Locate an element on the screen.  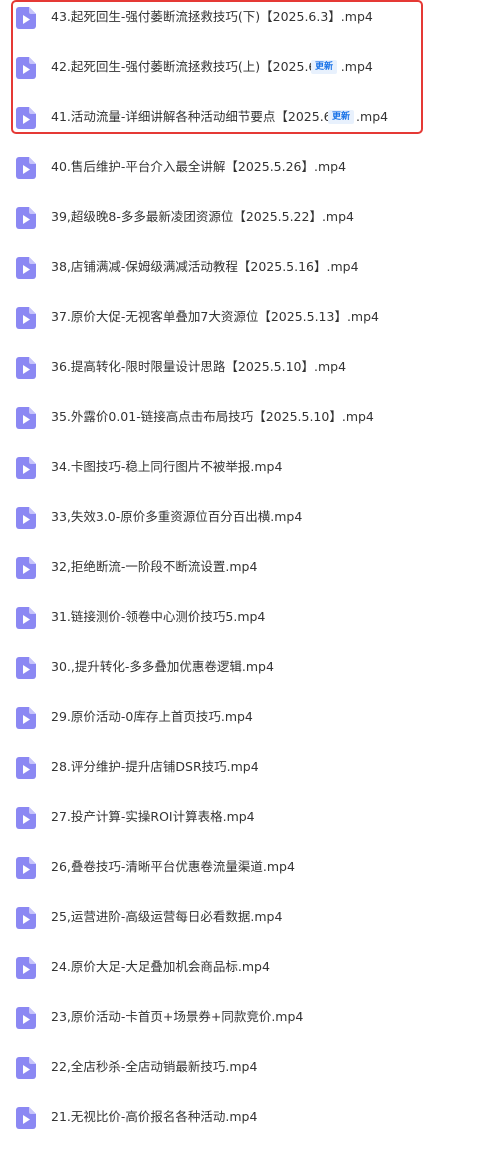
file-item: 21.无视比价-高价报名各种活动.mp4 is located at coordinates (243, 1125).